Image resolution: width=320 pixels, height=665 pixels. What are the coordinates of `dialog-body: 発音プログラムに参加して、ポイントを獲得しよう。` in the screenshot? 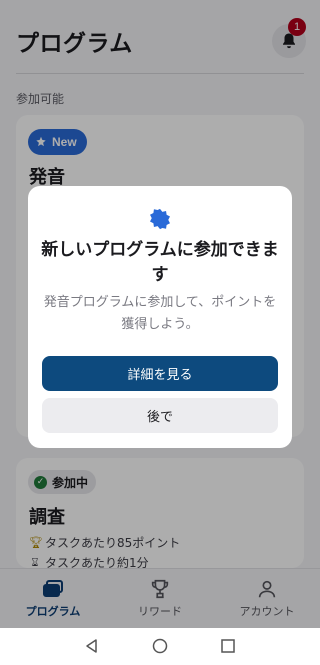 It's located at (160, 313).